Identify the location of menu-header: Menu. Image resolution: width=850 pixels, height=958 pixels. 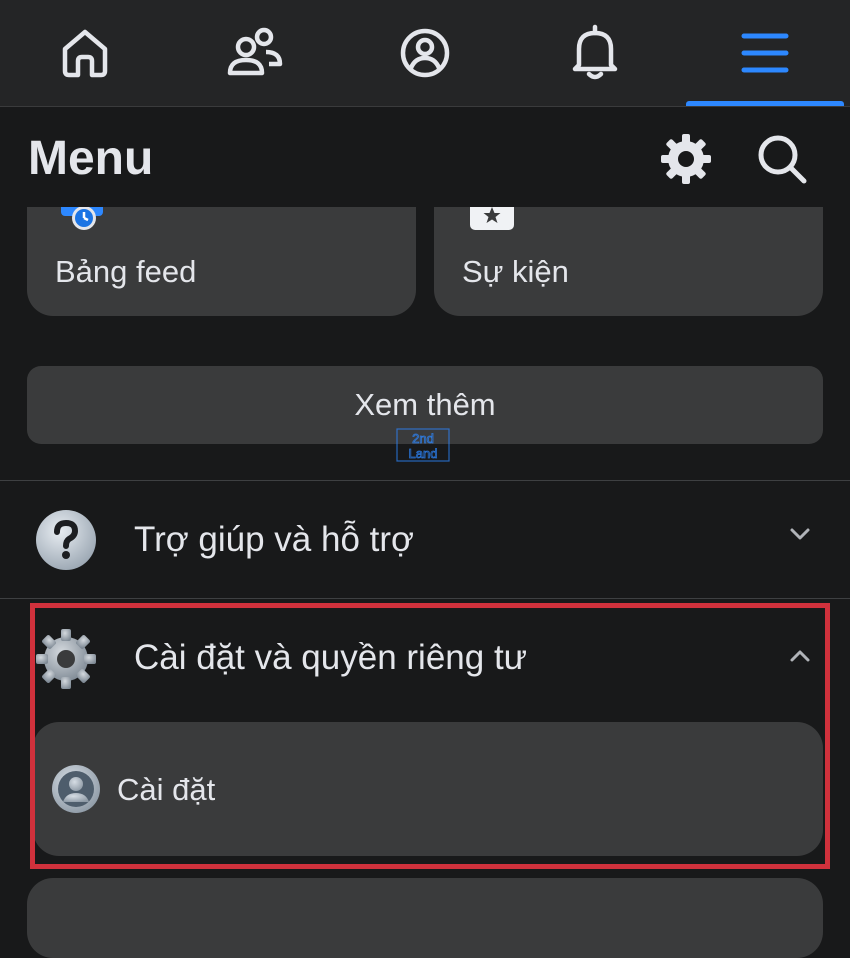
(425, 157).